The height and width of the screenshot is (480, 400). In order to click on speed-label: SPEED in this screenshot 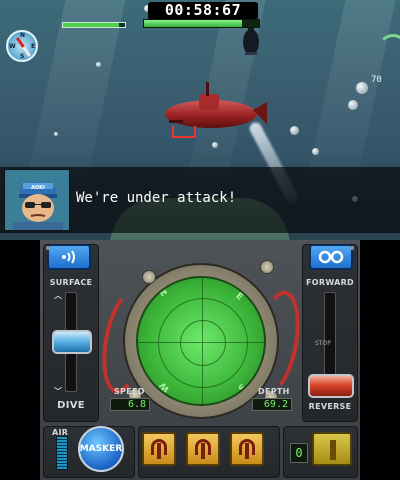, I will do `click(129, 391)`.